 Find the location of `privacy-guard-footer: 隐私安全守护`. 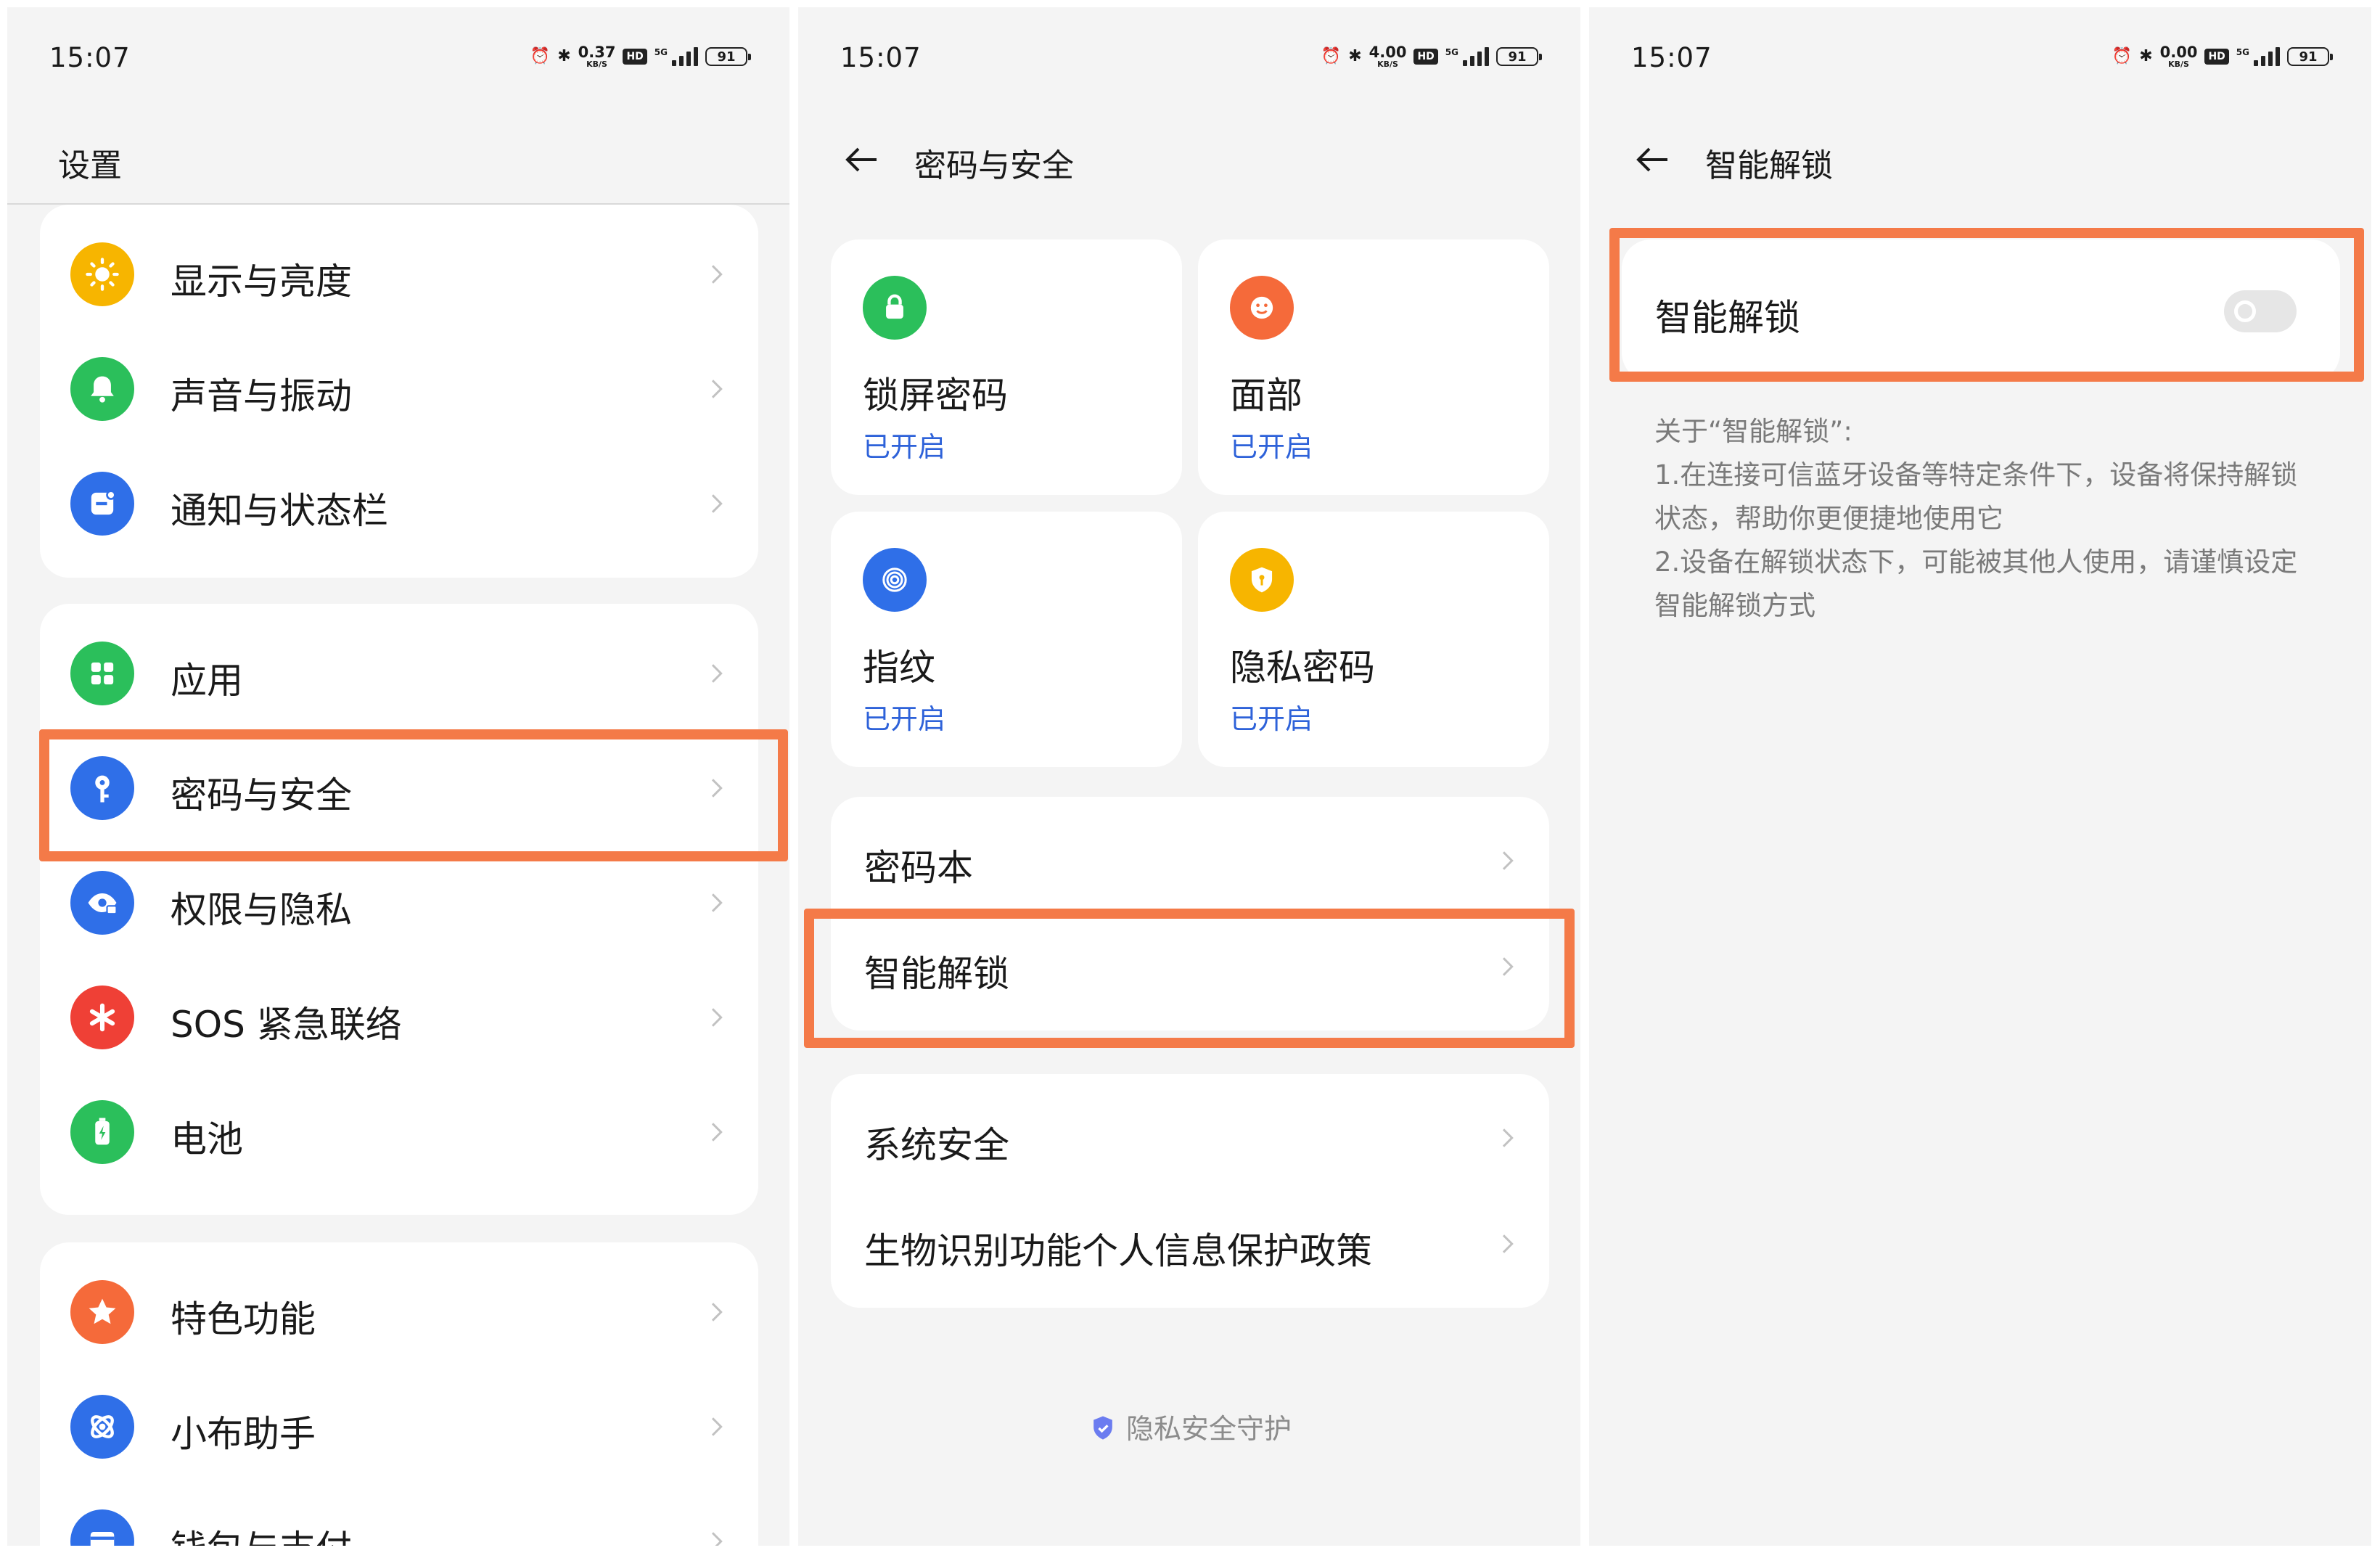

privacy-guard-footer: 隐私安全守护 is located at coordinates (1189, 1426).